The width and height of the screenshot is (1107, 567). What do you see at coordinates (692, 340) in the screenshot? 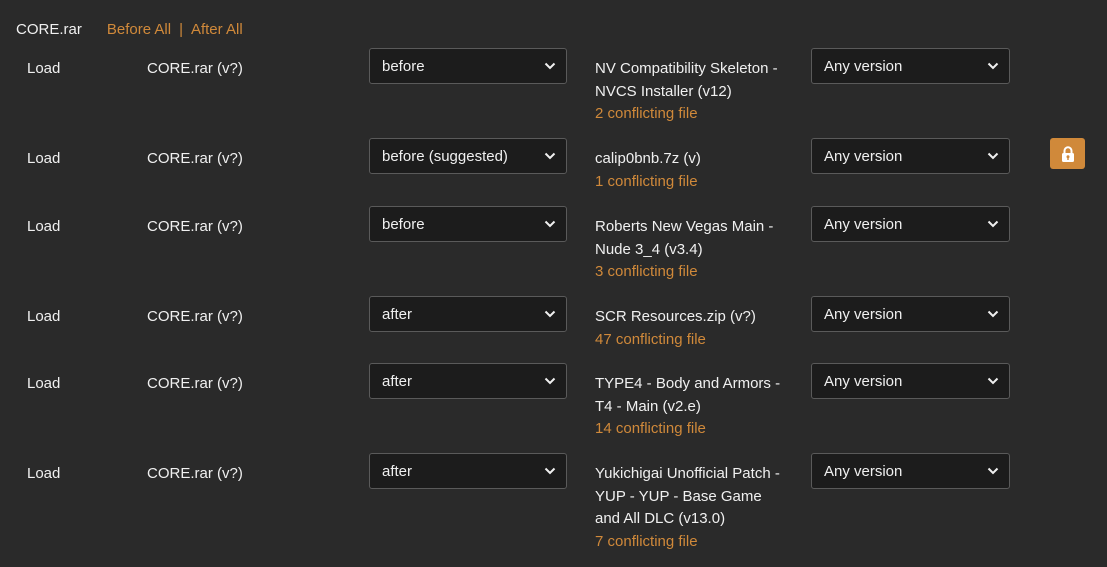
I see `conflicting-files-link: 47 conflicting file` at bounding box center [692, 340].